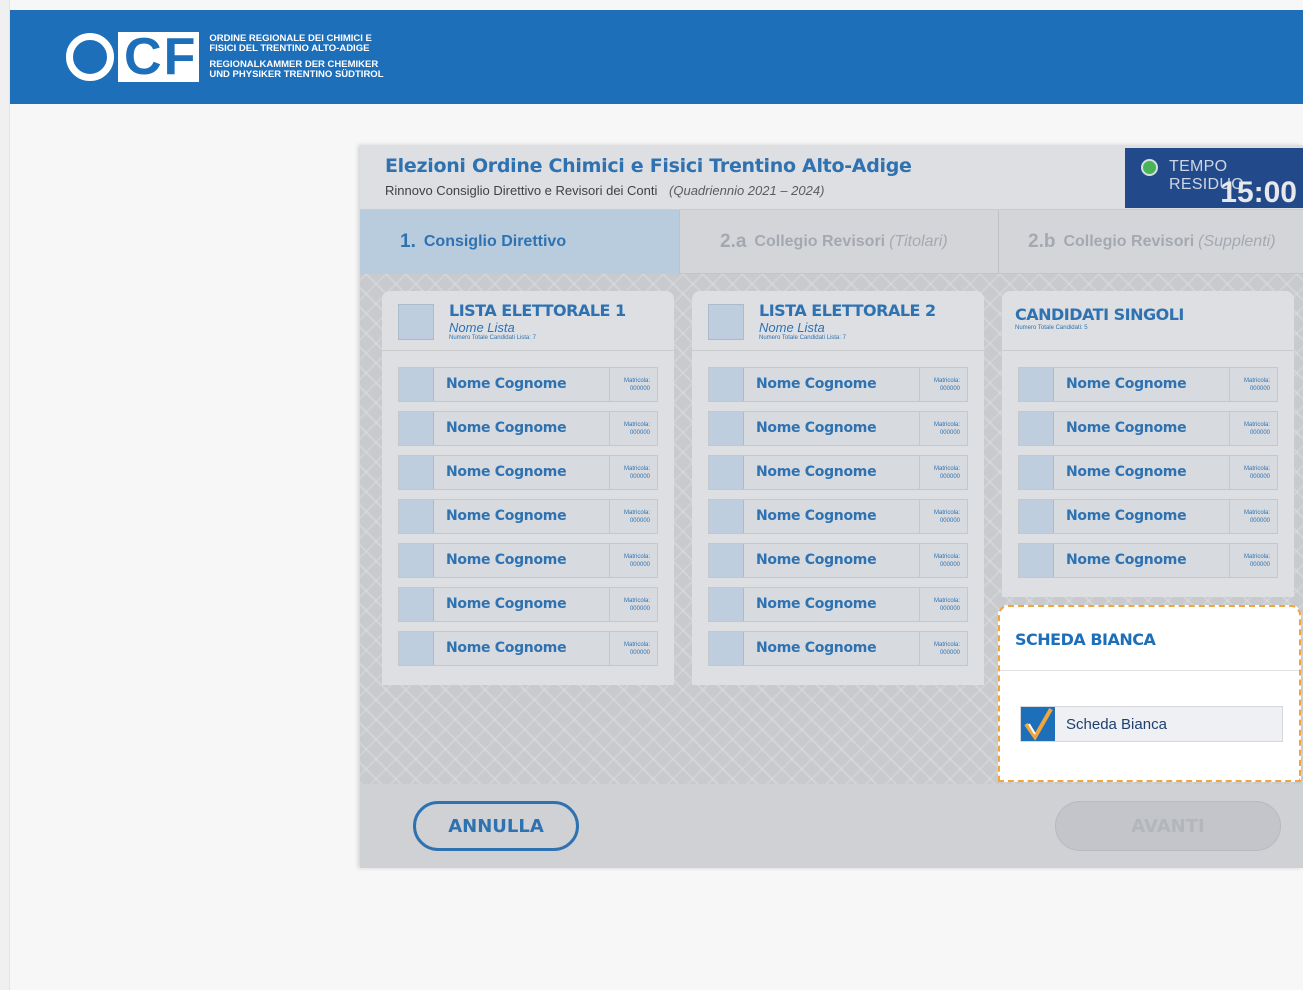 Image resolution: width=1303 pixels, height=990 pixels. Describe the element at coordinates (495, 241) in the screenshot. I see `tab-label: Consiglio Direttivo` at that location.